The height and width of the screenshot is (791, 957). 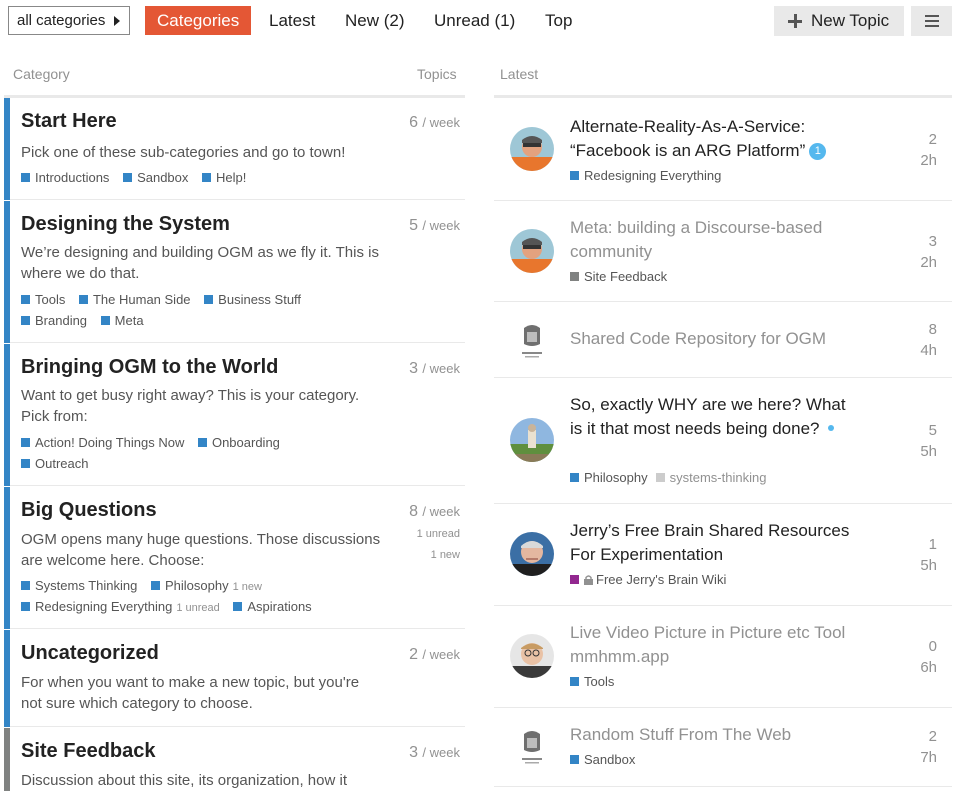 I want to click on topic-category: Site Feedback, so click(x=618, y=276).